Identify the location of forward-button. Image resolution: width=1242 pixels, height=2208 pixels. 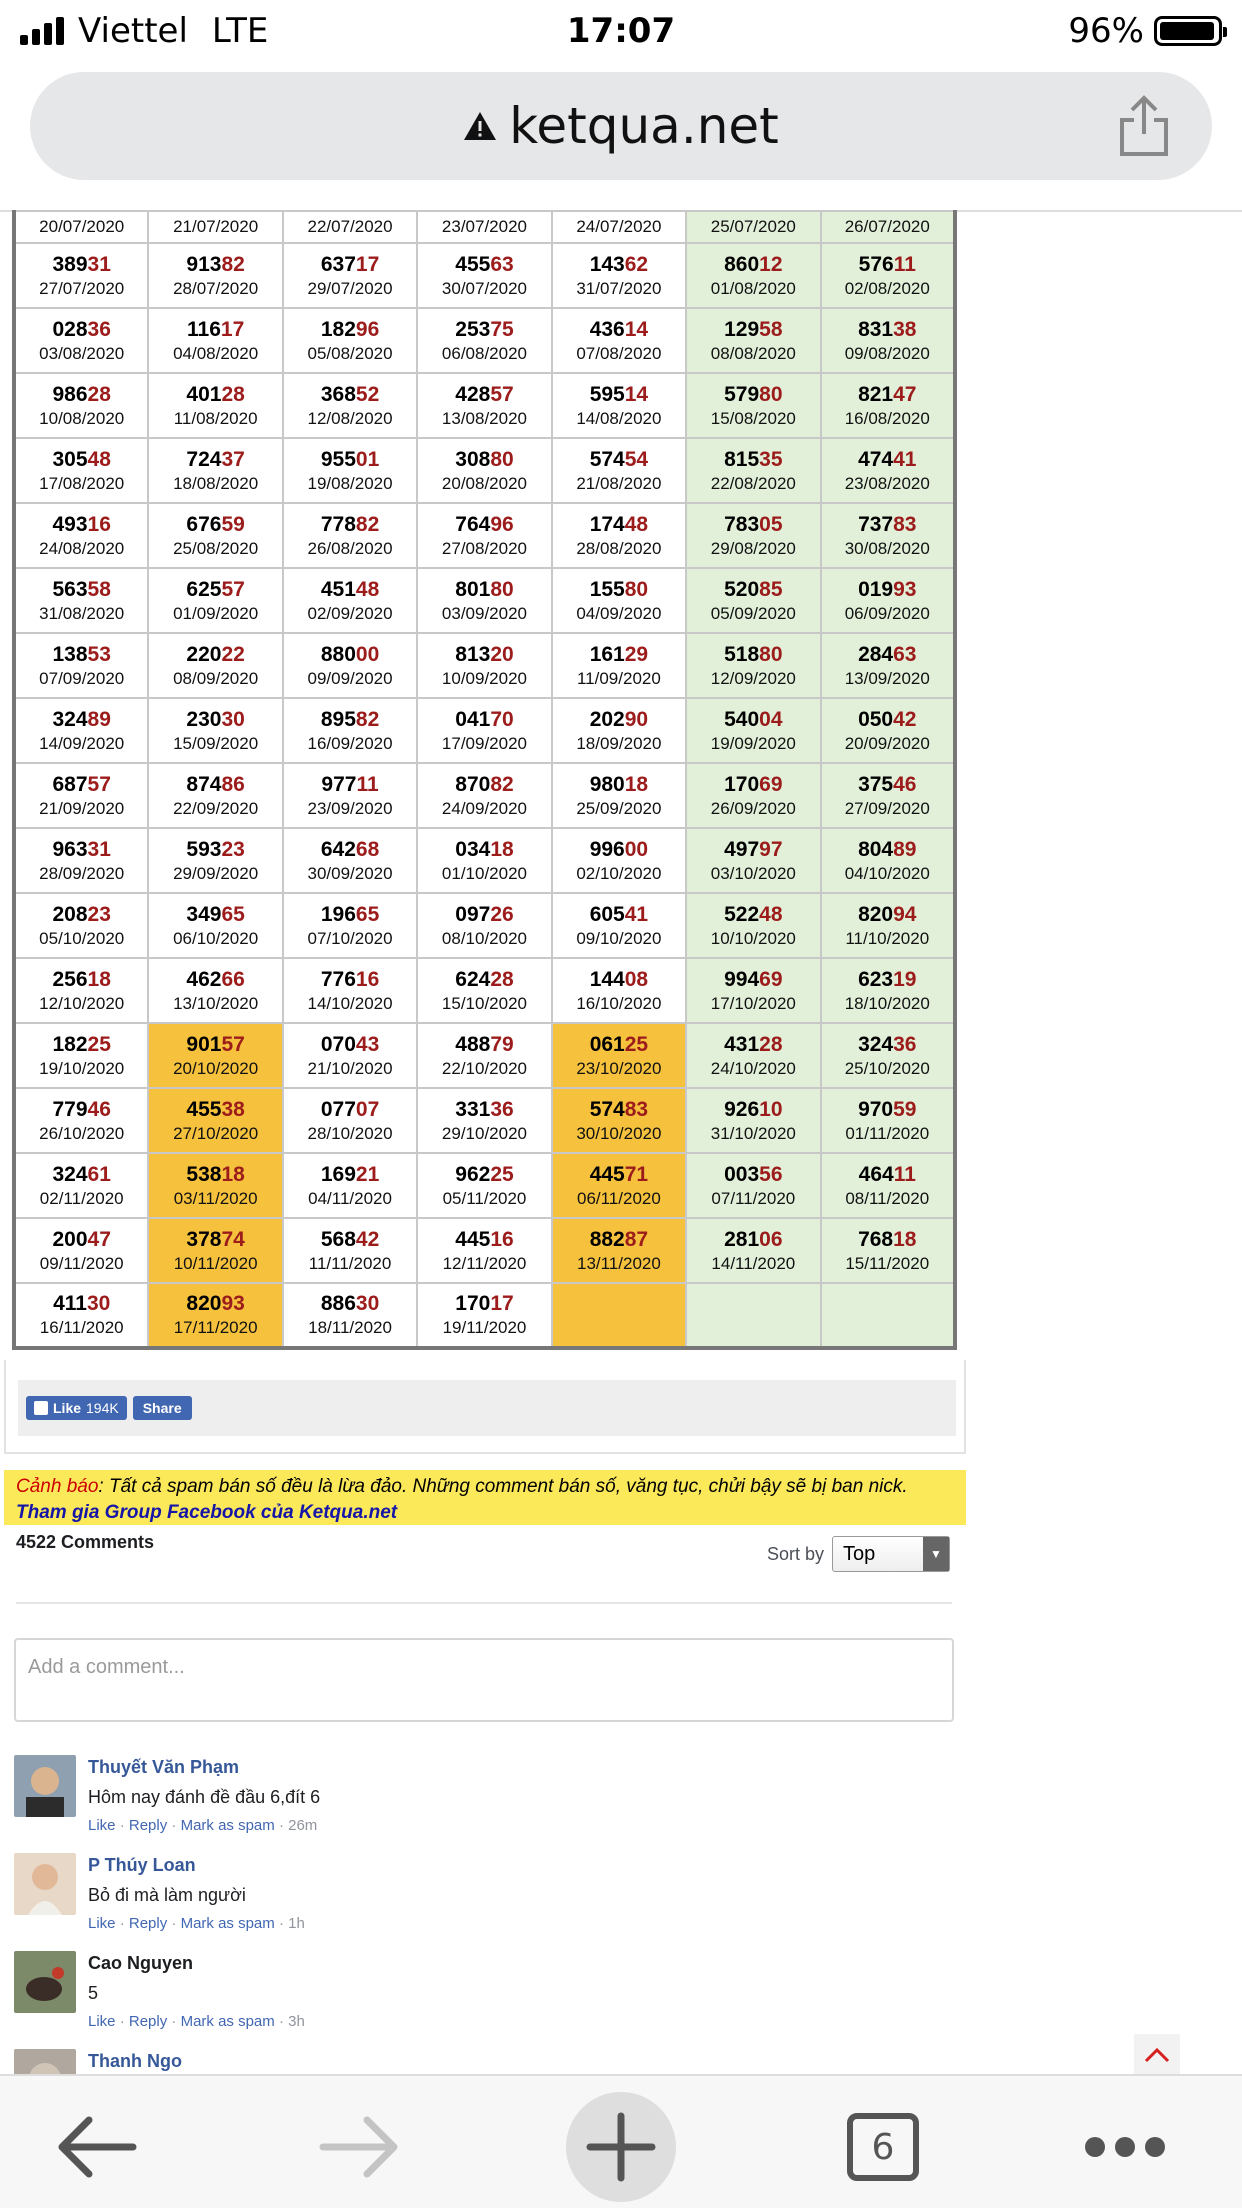
(359, 2147).